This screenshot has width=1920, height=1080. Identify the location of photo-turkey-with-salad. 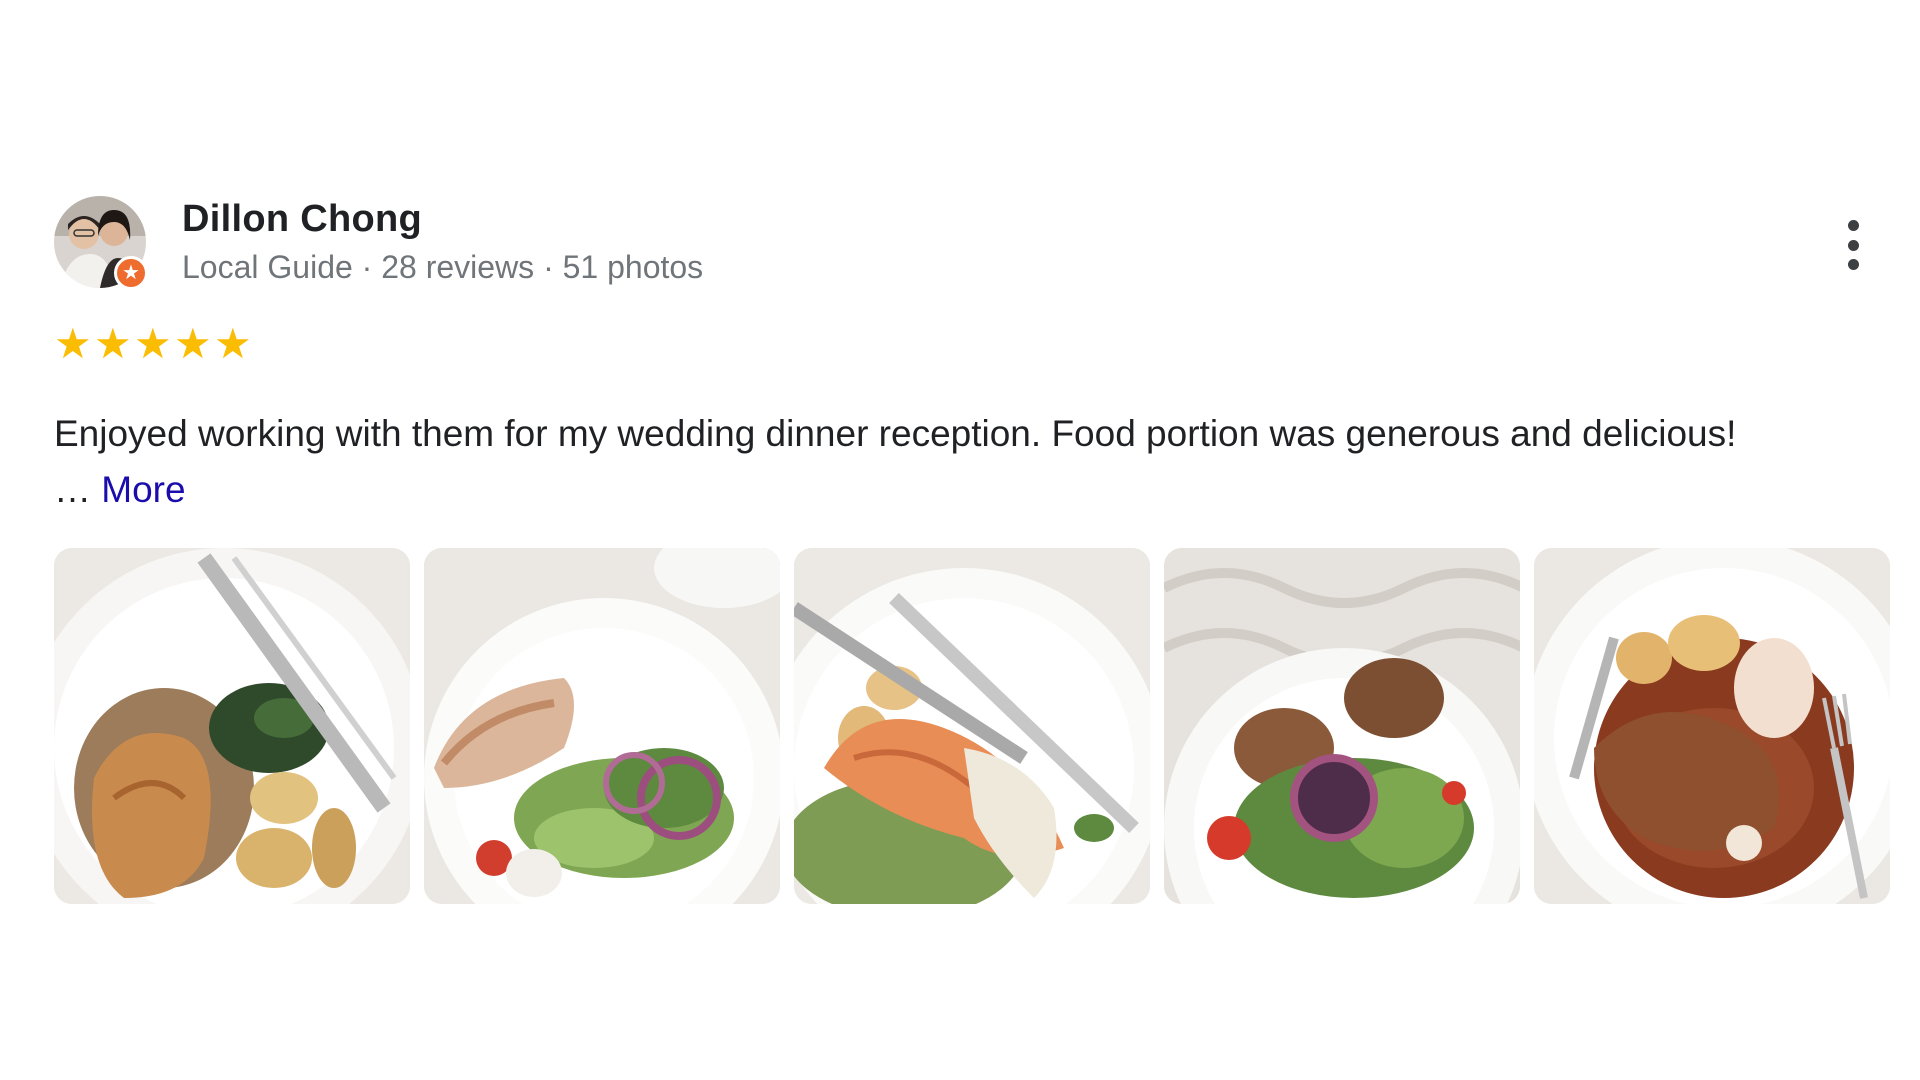
(602, 726).